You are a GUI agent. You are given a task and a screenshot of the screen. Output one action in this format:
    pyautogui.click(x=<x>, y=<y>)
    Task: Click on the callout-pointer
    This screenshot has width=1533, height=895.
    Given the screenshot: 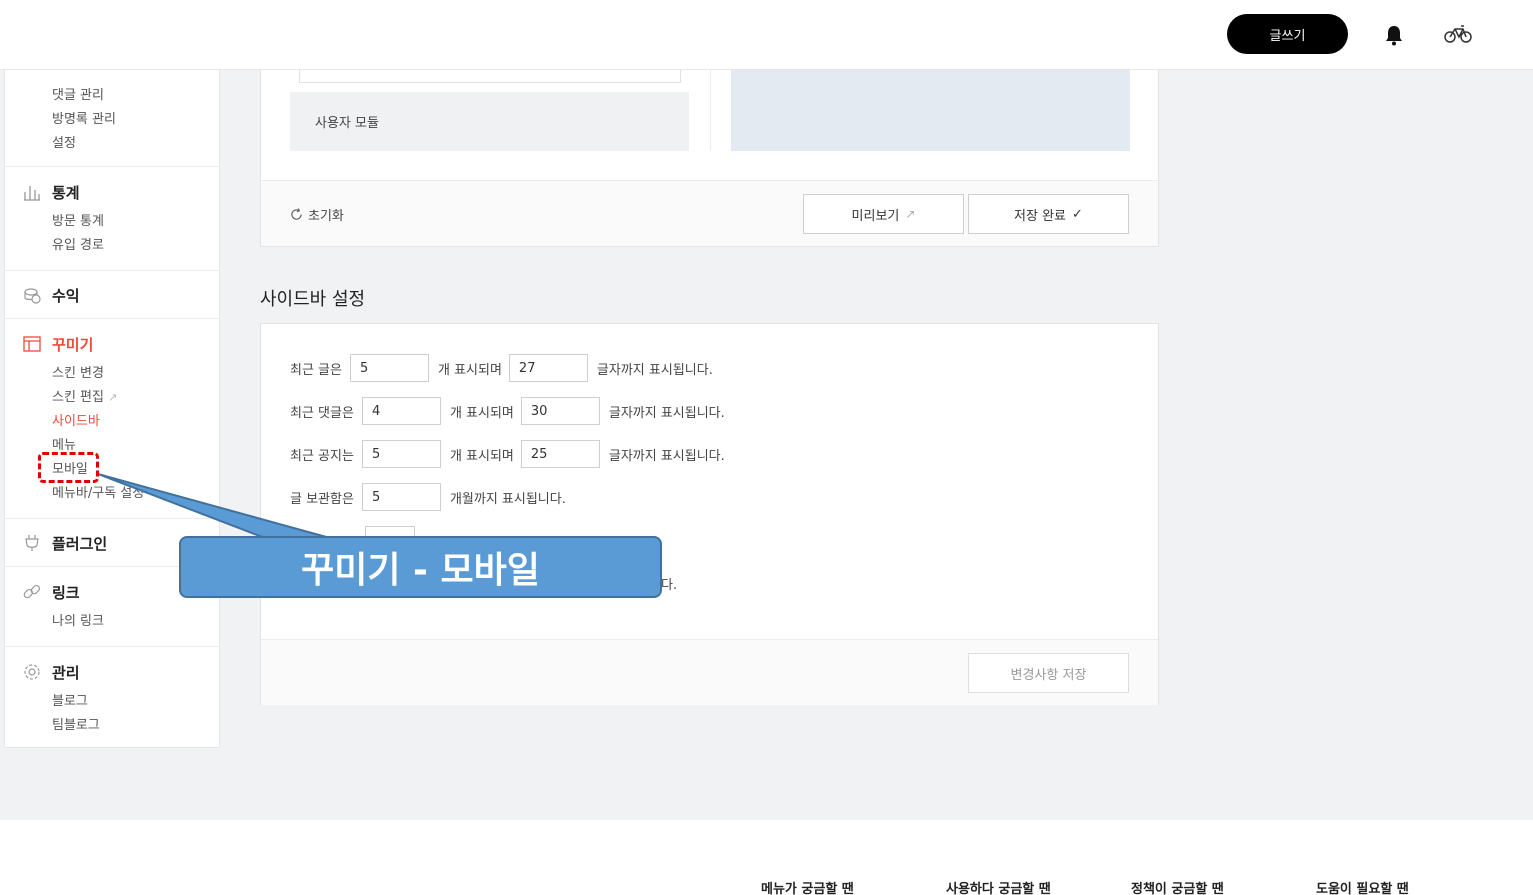 What is the action you would take?
    pyautogui.click(x=214, y=506)
    